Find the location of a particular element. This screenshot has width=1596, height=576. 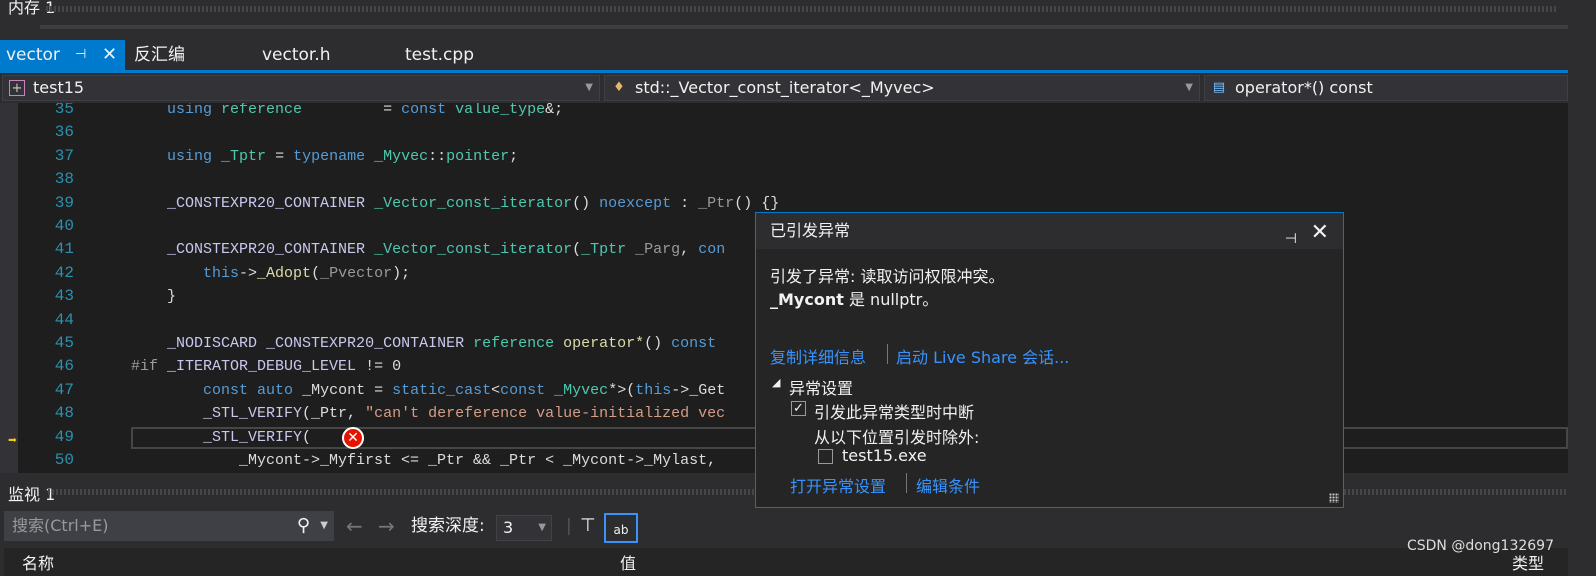

search-icon: ⚲ is located at coordinates (303, 526).